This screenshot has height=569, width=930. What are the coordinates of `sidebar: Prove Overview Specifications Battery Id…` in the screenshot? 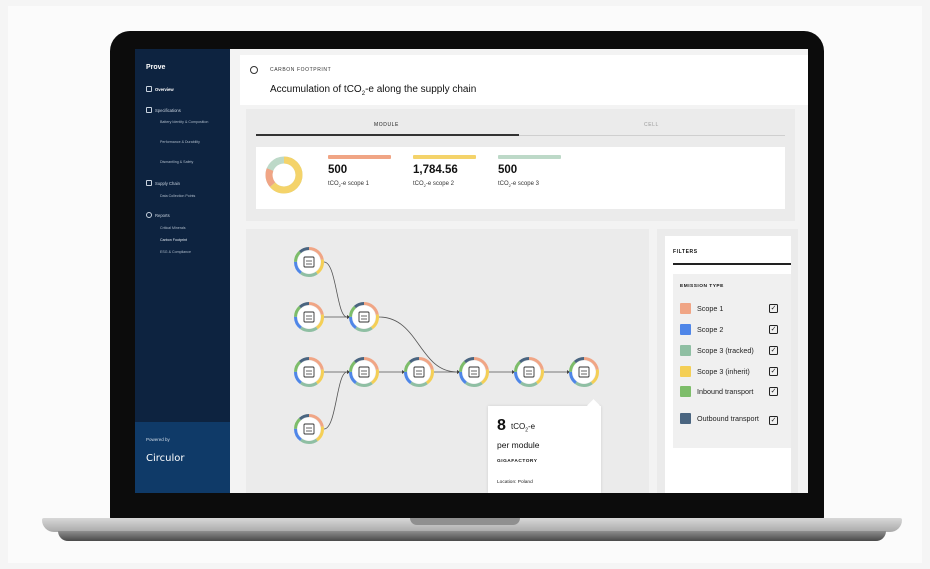 It's located at (182, 271).